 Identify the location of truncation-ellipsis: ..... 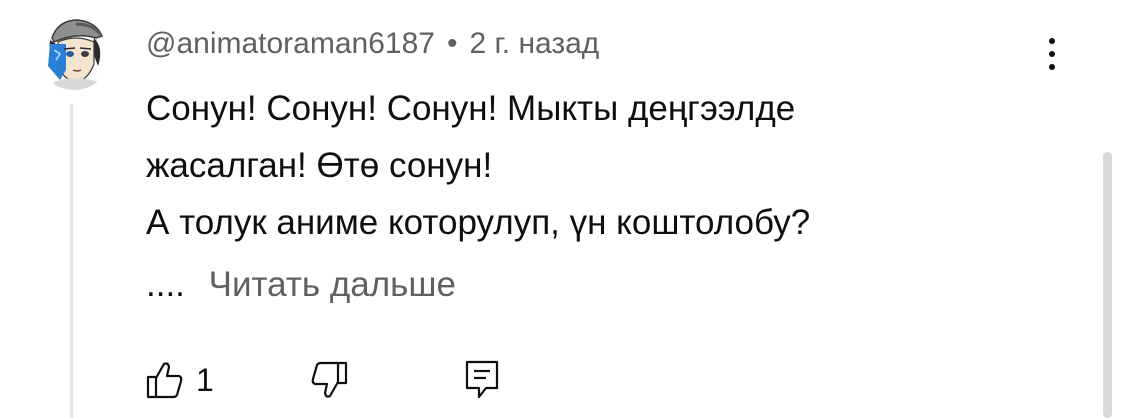
(165, 284).